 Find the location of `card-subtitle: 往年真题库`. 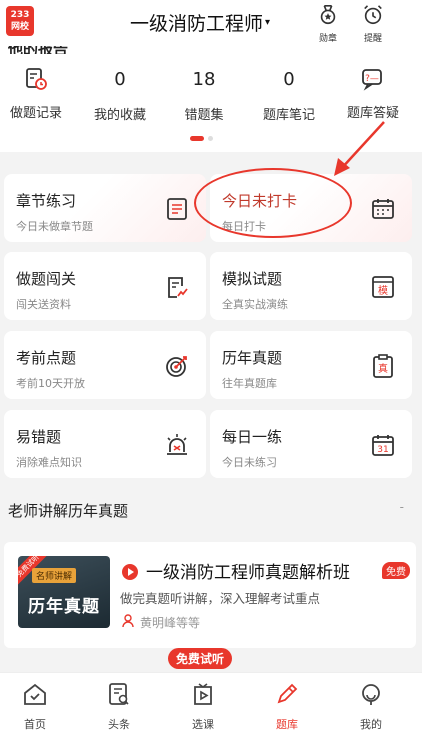

card-subtitle: 往年真题库 is located at coordinates (249, 383).